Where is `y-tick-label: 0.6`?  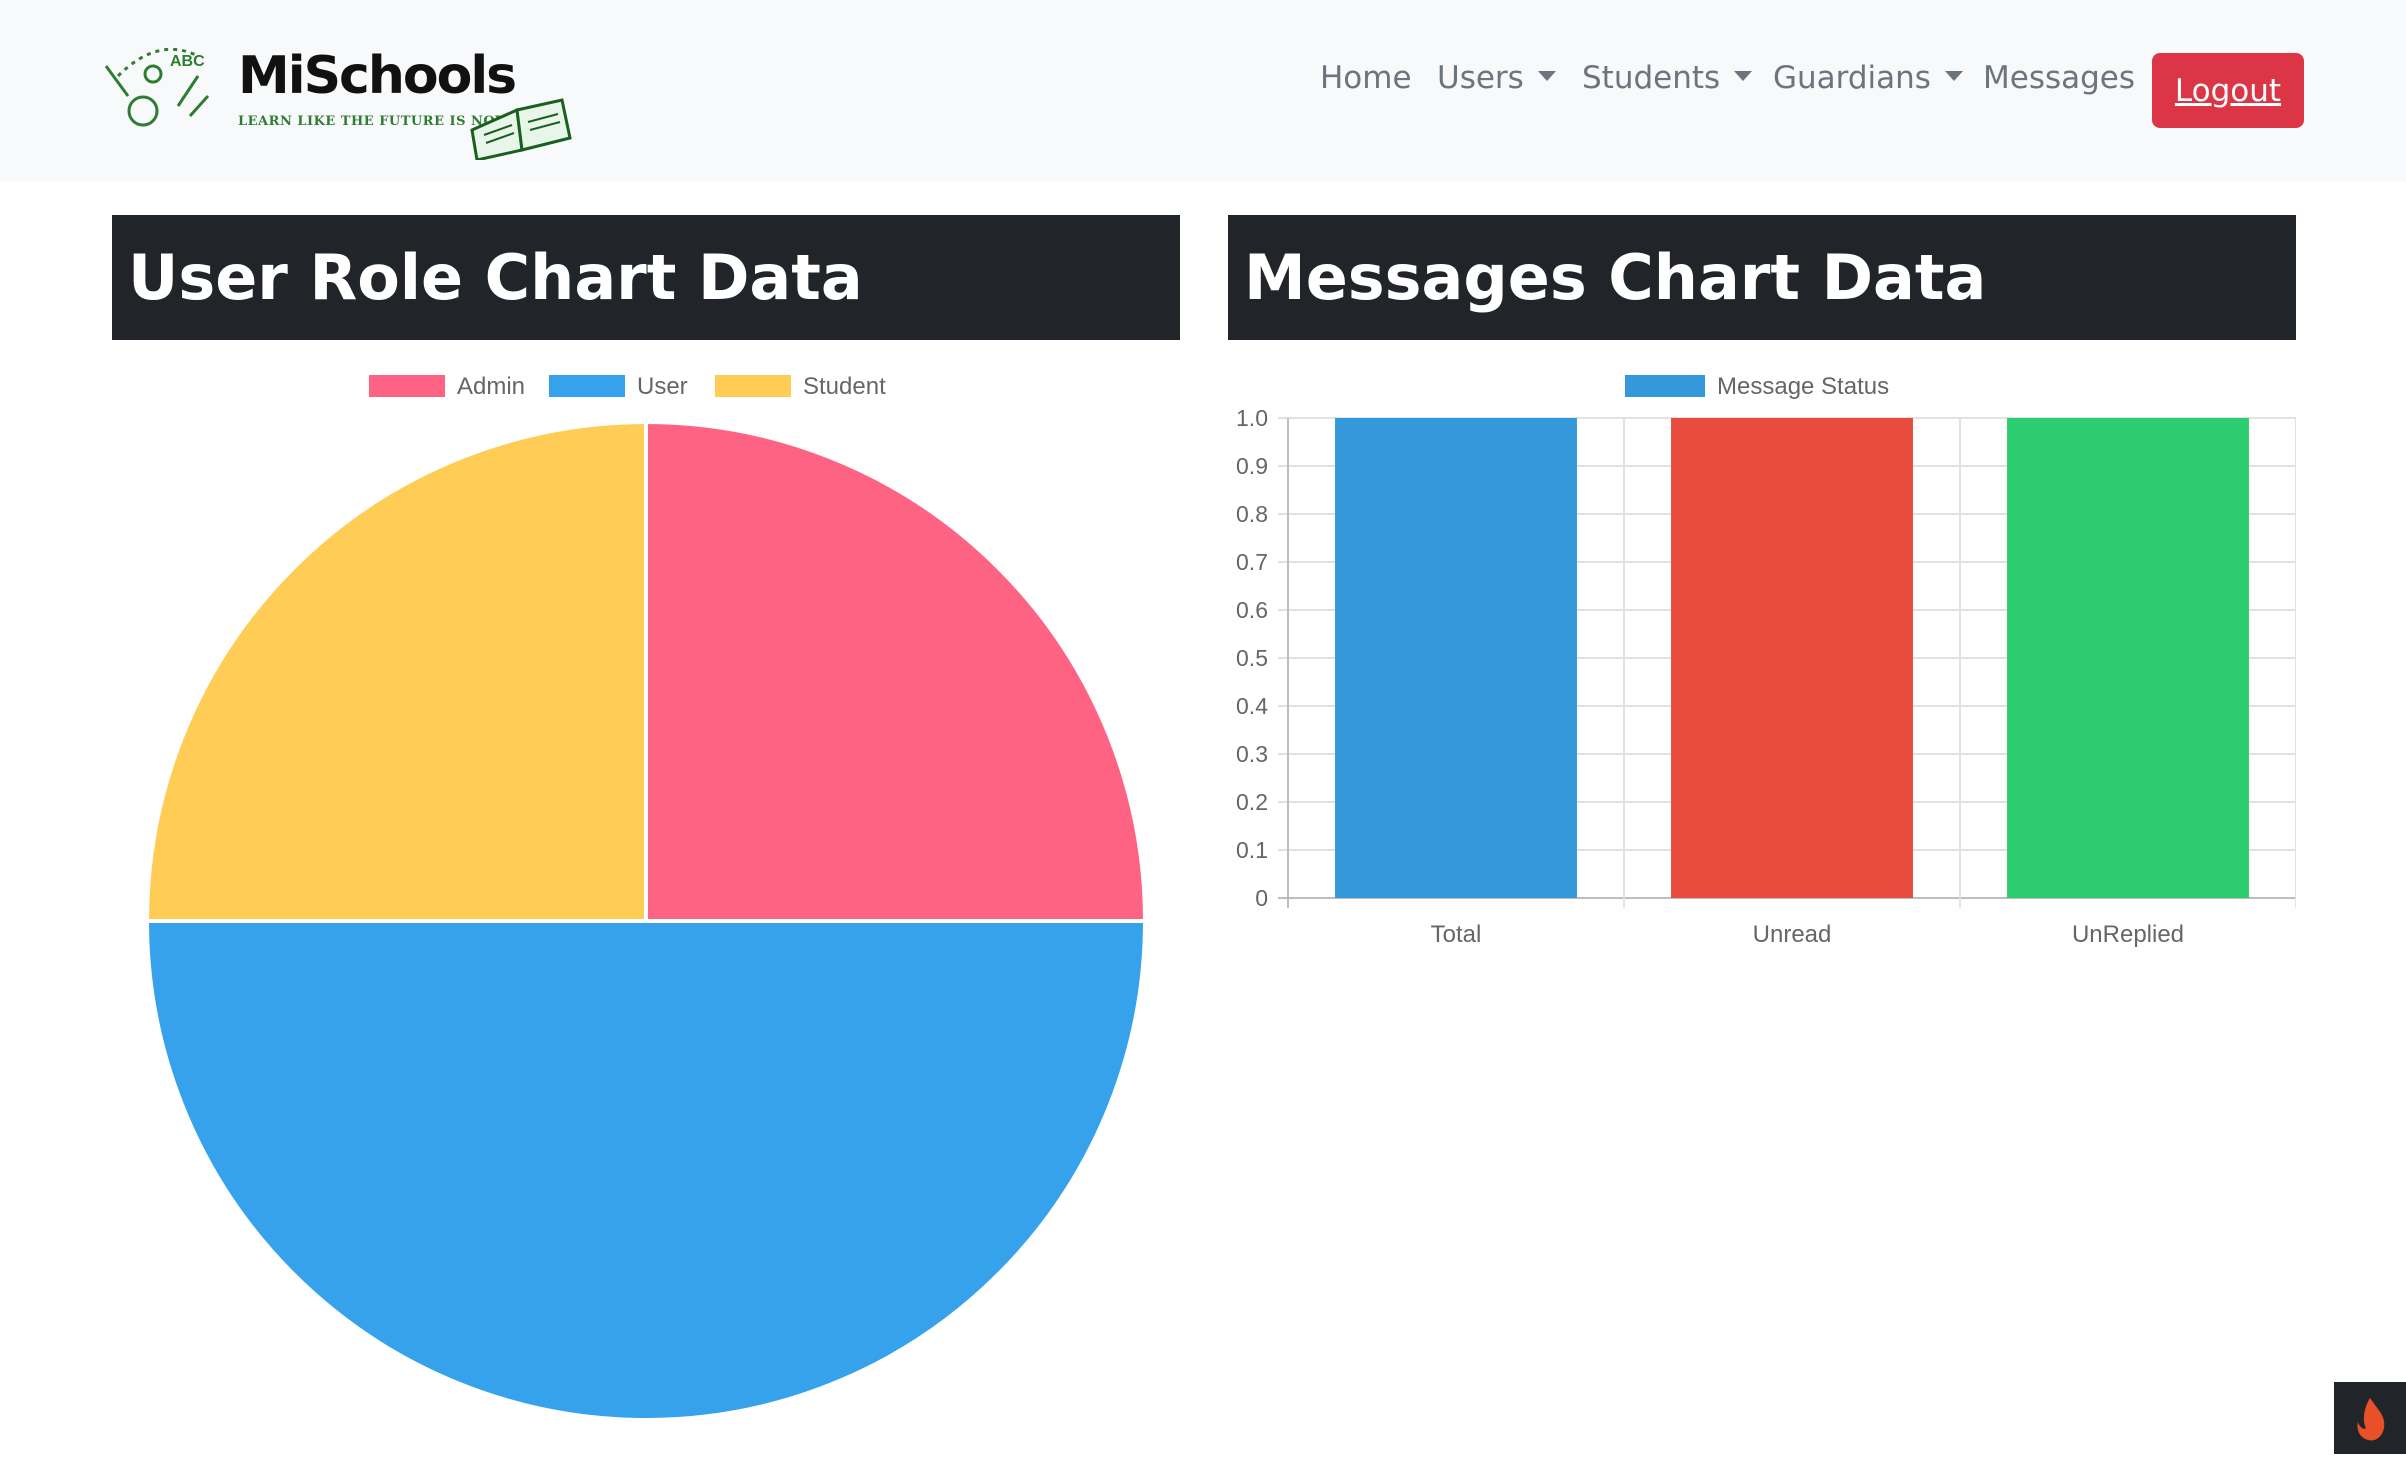
y-tick-label: 0.6 is located at coordinates (1252, 610).